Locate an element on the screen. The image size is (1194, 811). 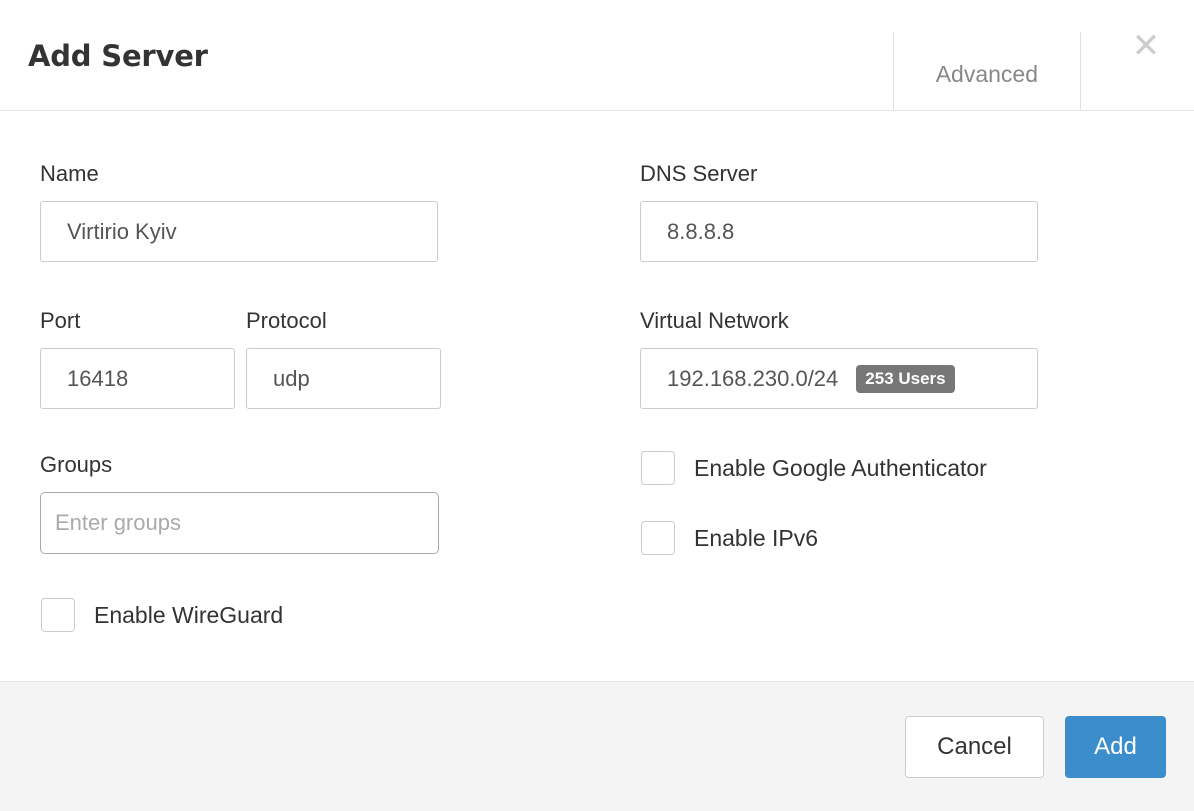
virtual-network-select: 192.168.230.0/24 253 Users is located at coordinates (839, 378).